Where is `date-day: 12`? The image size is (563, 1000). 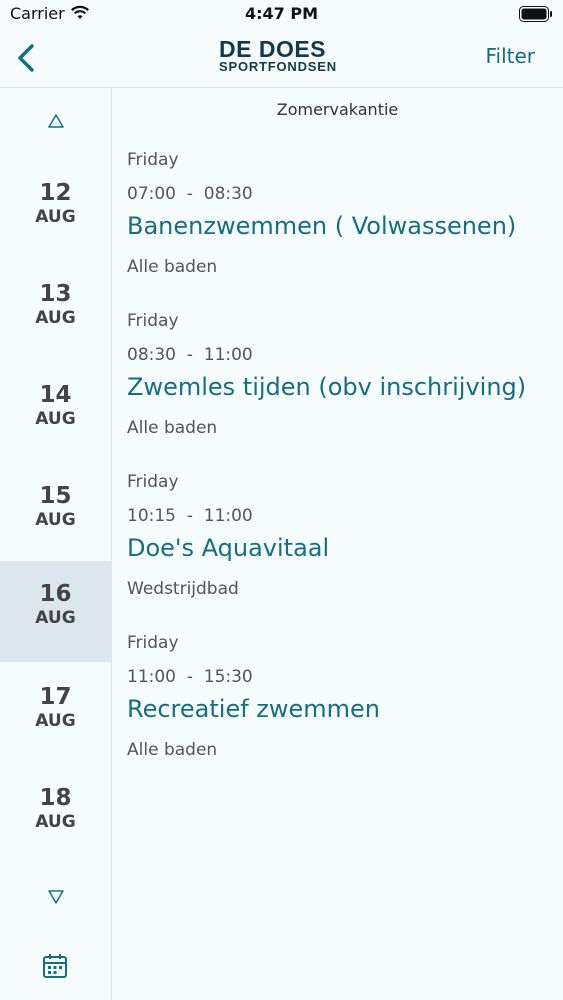
date-day: 12 is located at coordinates (55, 193).